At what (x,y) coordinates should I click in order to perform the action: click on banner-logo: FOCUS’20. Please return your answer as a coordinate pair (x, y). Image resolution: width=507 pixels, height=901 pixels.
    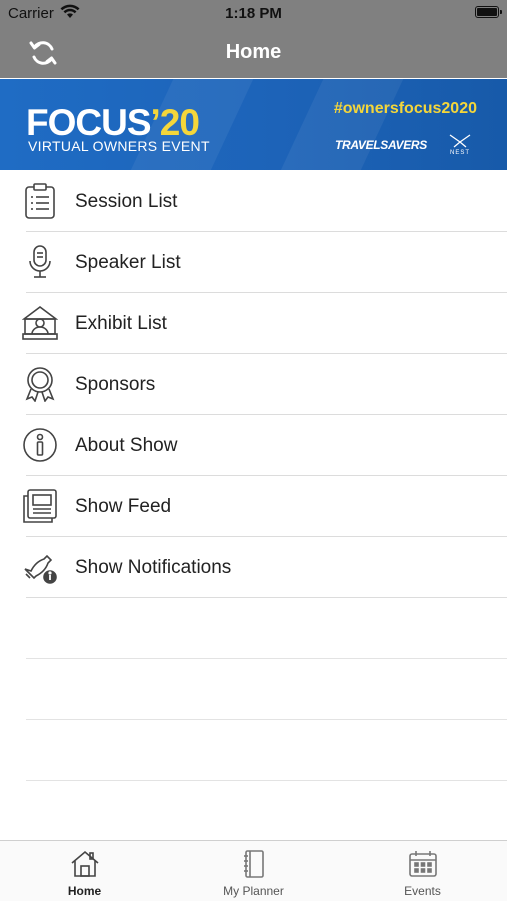
    Looking at the image, I should click on (113, 122).